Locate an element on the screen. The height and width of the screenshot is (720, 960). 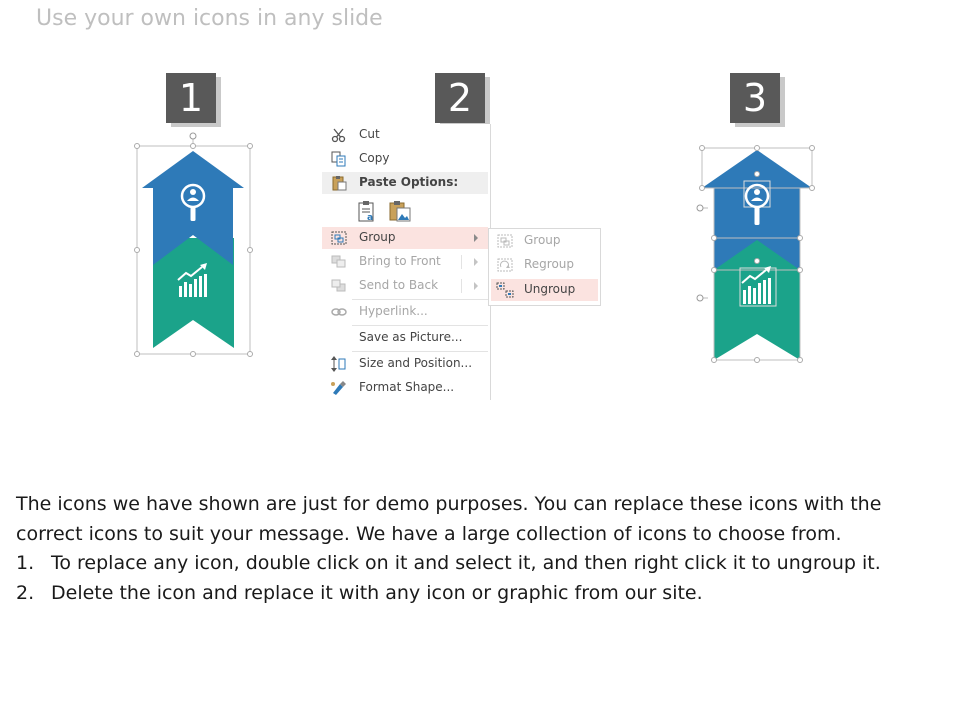
list-number: 1. is located at coordinates (25, 563).